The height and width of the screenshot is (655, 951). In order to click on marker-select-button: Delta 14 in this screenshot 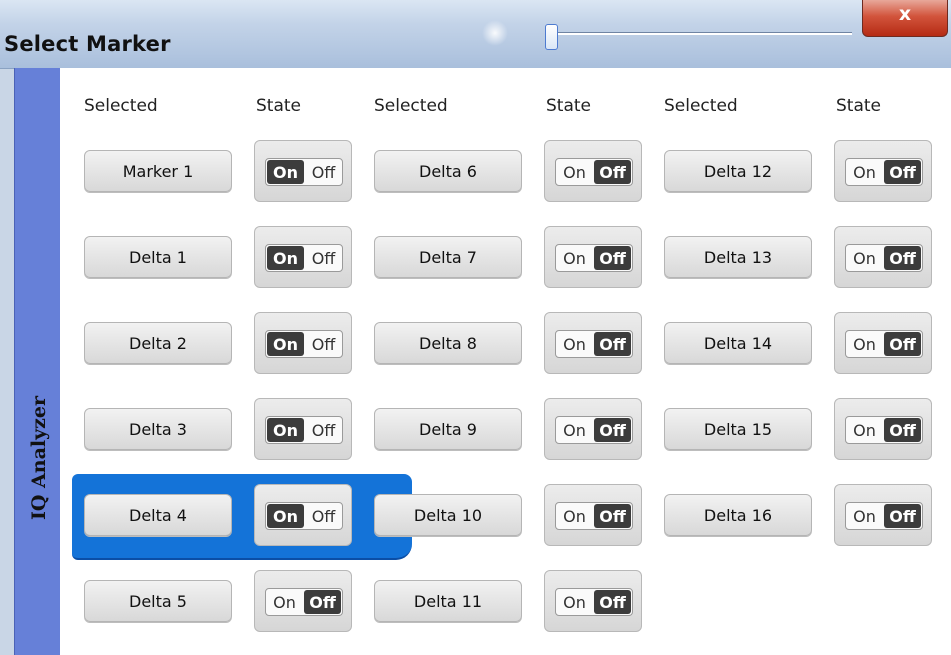, I will do `click(738, 343)`.